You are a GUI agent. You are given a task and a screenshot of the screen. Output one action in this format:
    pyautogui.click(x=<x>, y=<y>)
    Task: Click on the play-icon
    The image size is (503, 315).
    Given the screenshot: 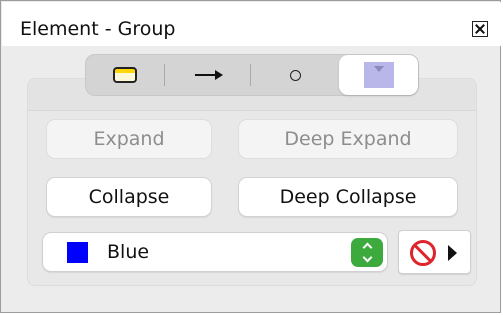 What is the action you would take?
    pyautogui.click(x=452, y=253)
    